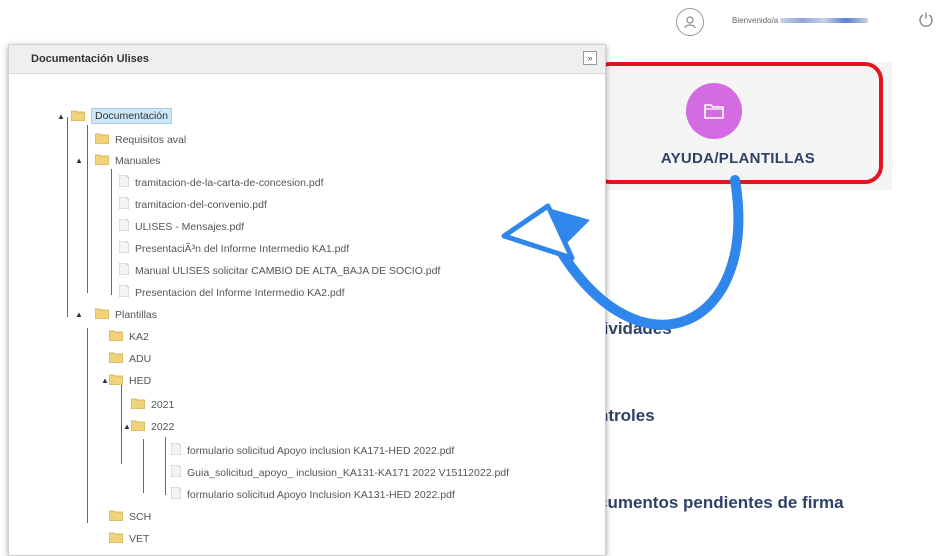 The width and height of the screenshot is (940, 556). Describe the element at coordinates (622, 252) in the screenshot. I see `blue-curved-arrow-icon` at that location.